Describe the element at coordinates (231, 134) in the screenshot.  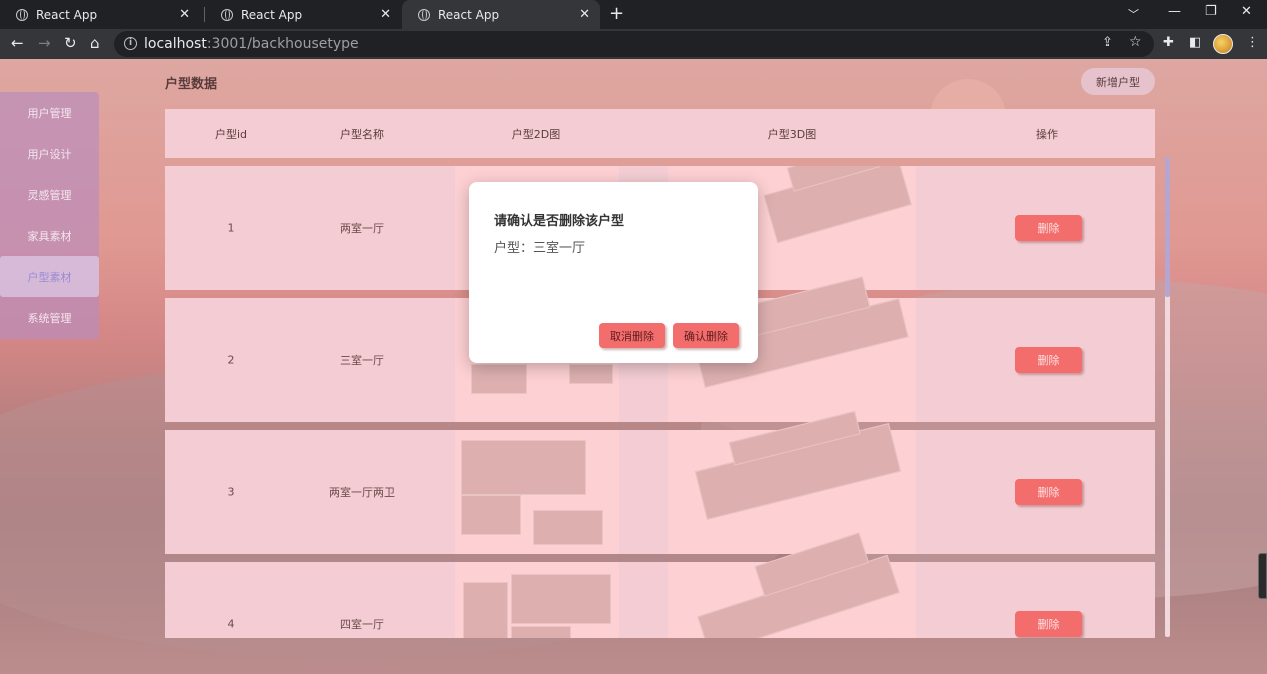
I see `column-header: 户型id` at that location.